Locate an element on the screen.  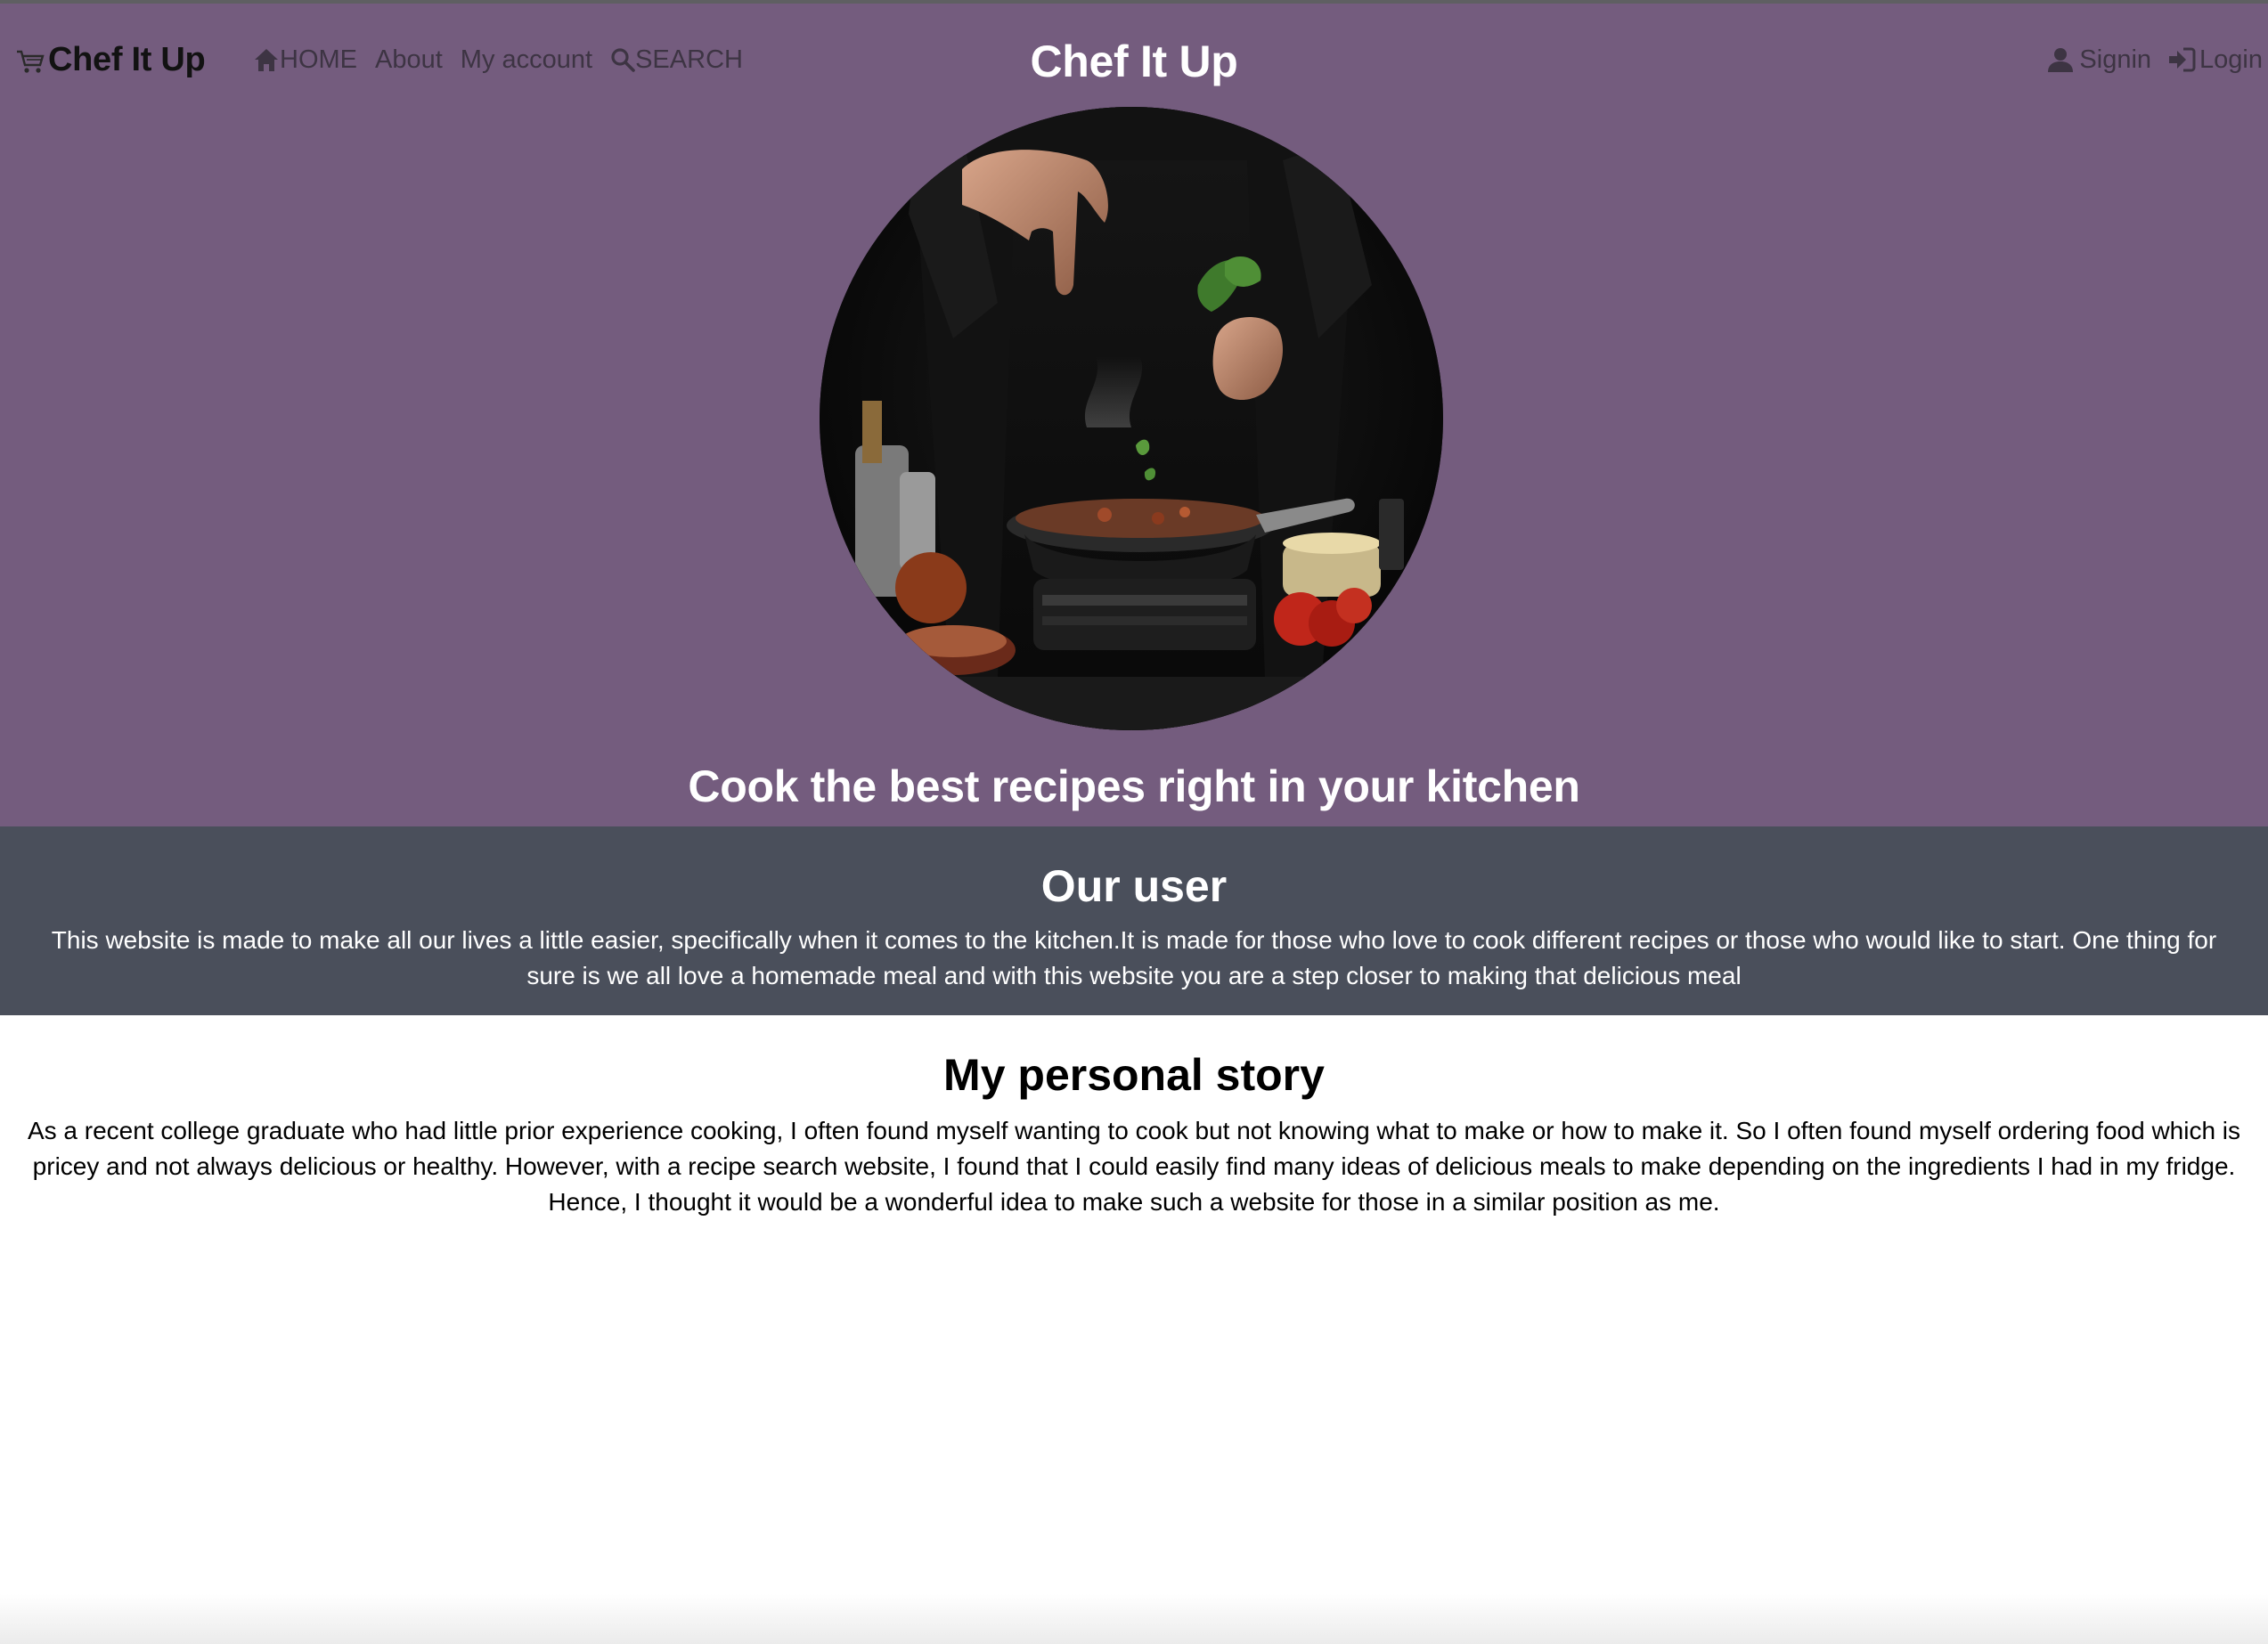
personal-story-heading: My personal story is located at coordinates (1134, 1075).